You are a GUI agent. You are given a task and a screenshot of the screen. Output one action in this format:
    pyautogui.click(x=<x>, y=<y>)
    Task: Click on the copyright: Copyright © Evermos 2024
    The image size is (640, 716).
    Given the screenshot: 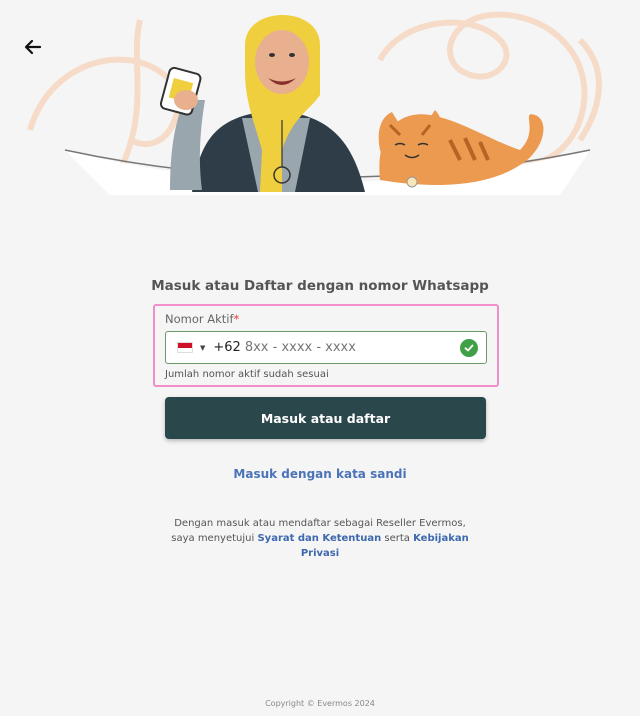 What is the action you would take?
    pyautogui.click(x=320, y=703)
    